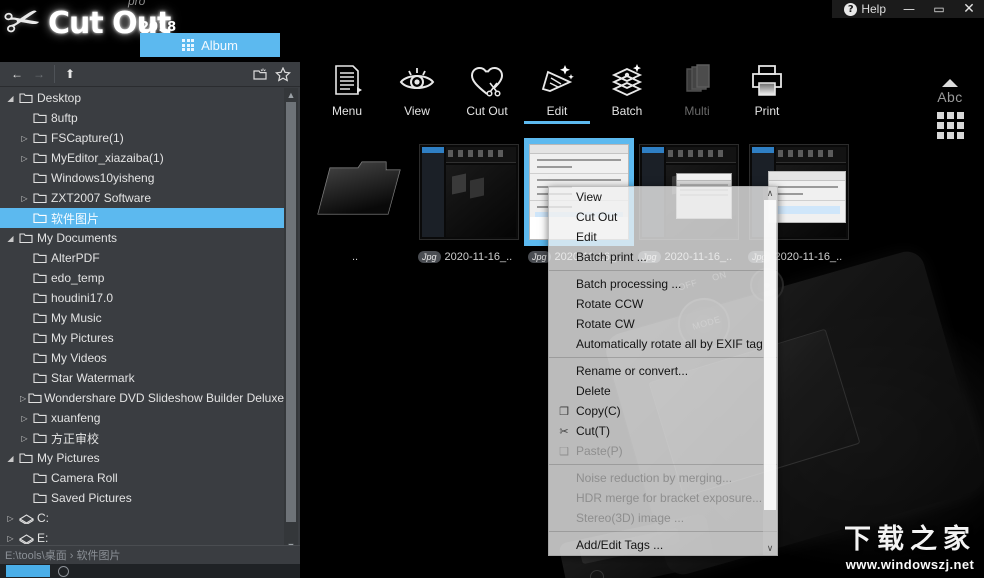 This screenshot has width=984, height=578. Describe the element at coordinates (359, 192) in the screenshot. I see `thumbnail-image` at that location.